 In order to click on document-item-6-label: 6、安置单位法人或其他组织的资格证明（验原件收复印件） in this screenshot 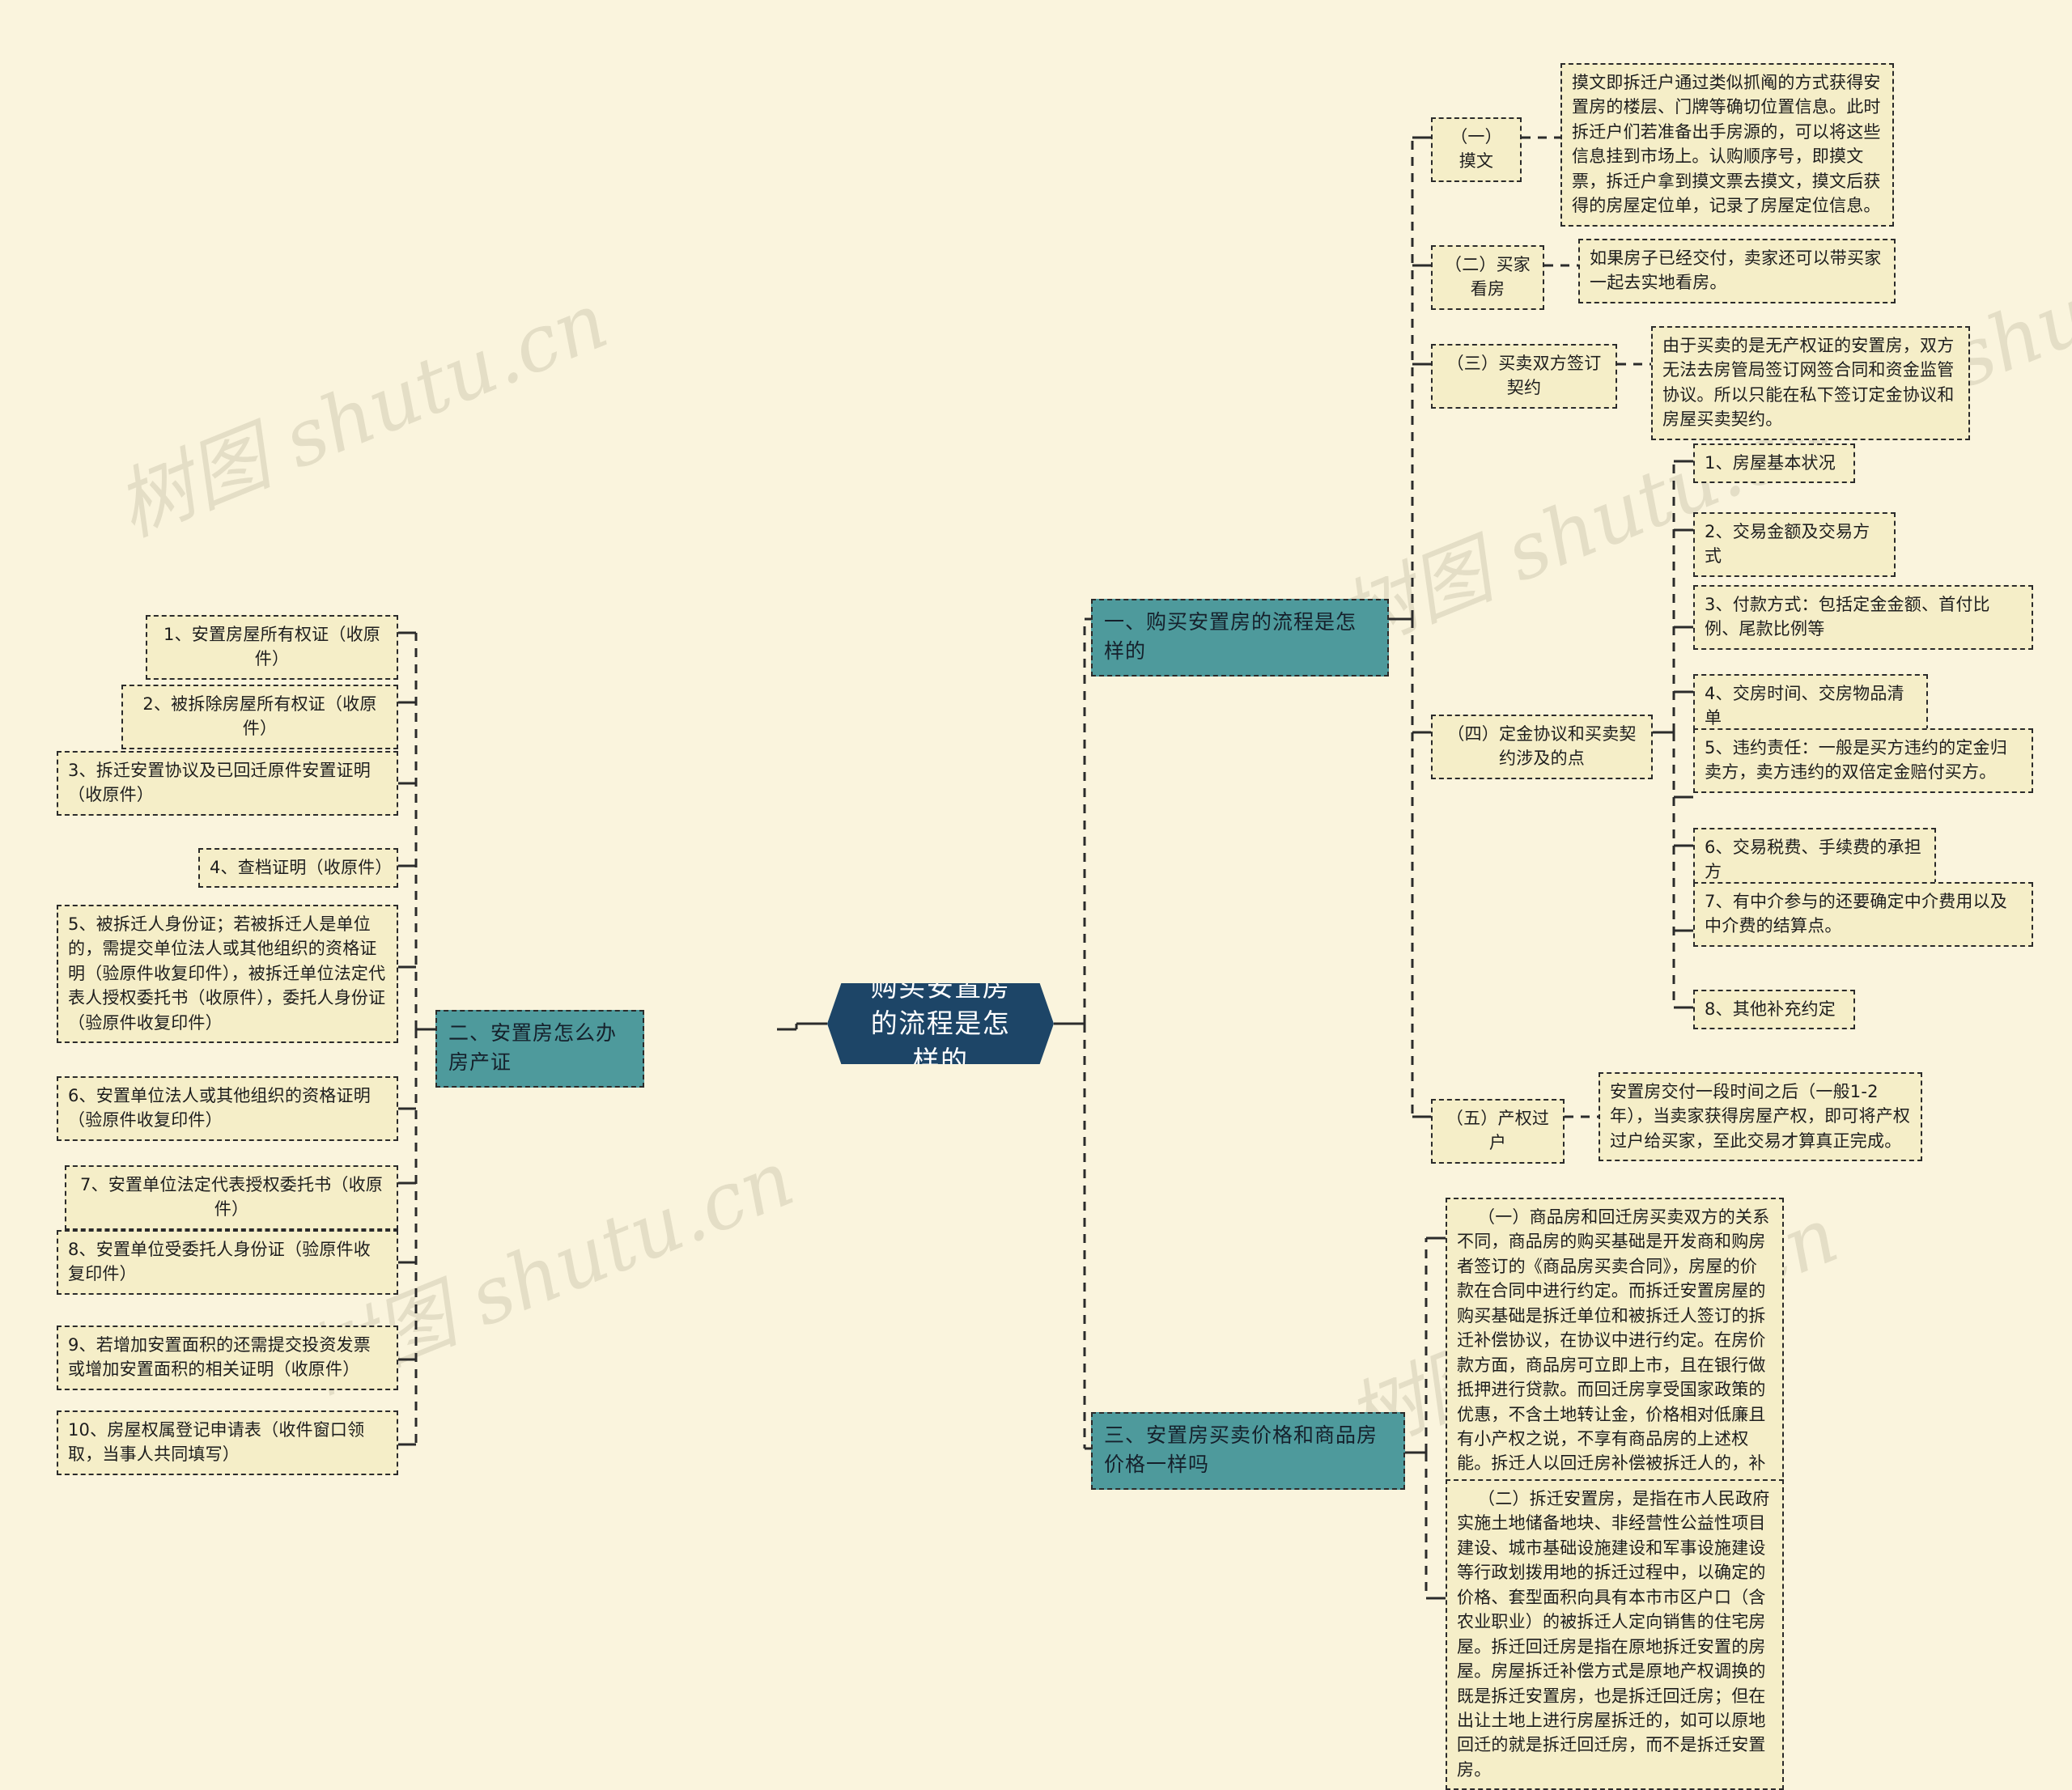, I will do `click(219, 1108)`.